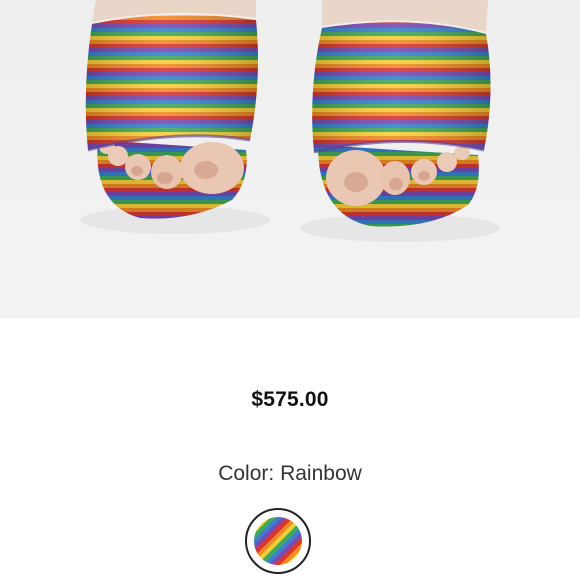 Image resolution: width=580 pixels, height=580 pixels. What do you see at coordinates (290, 399) in the screenshot?
I see `product-price: $575.00` at bounding box center [290, 399].